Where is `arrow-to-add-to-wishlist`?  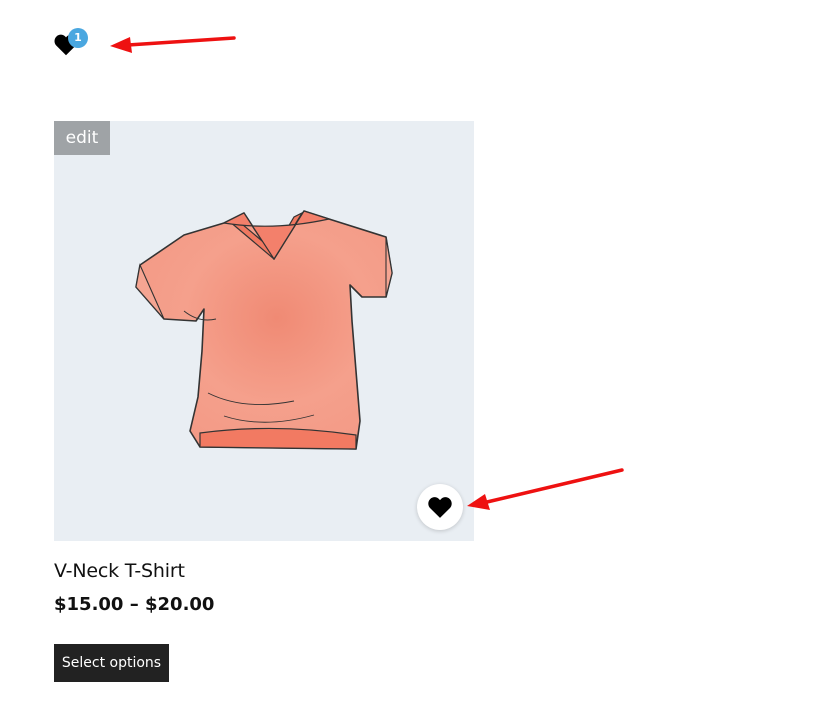
arrow-to-add-to-wishlist is located at coordinates (545, 489).